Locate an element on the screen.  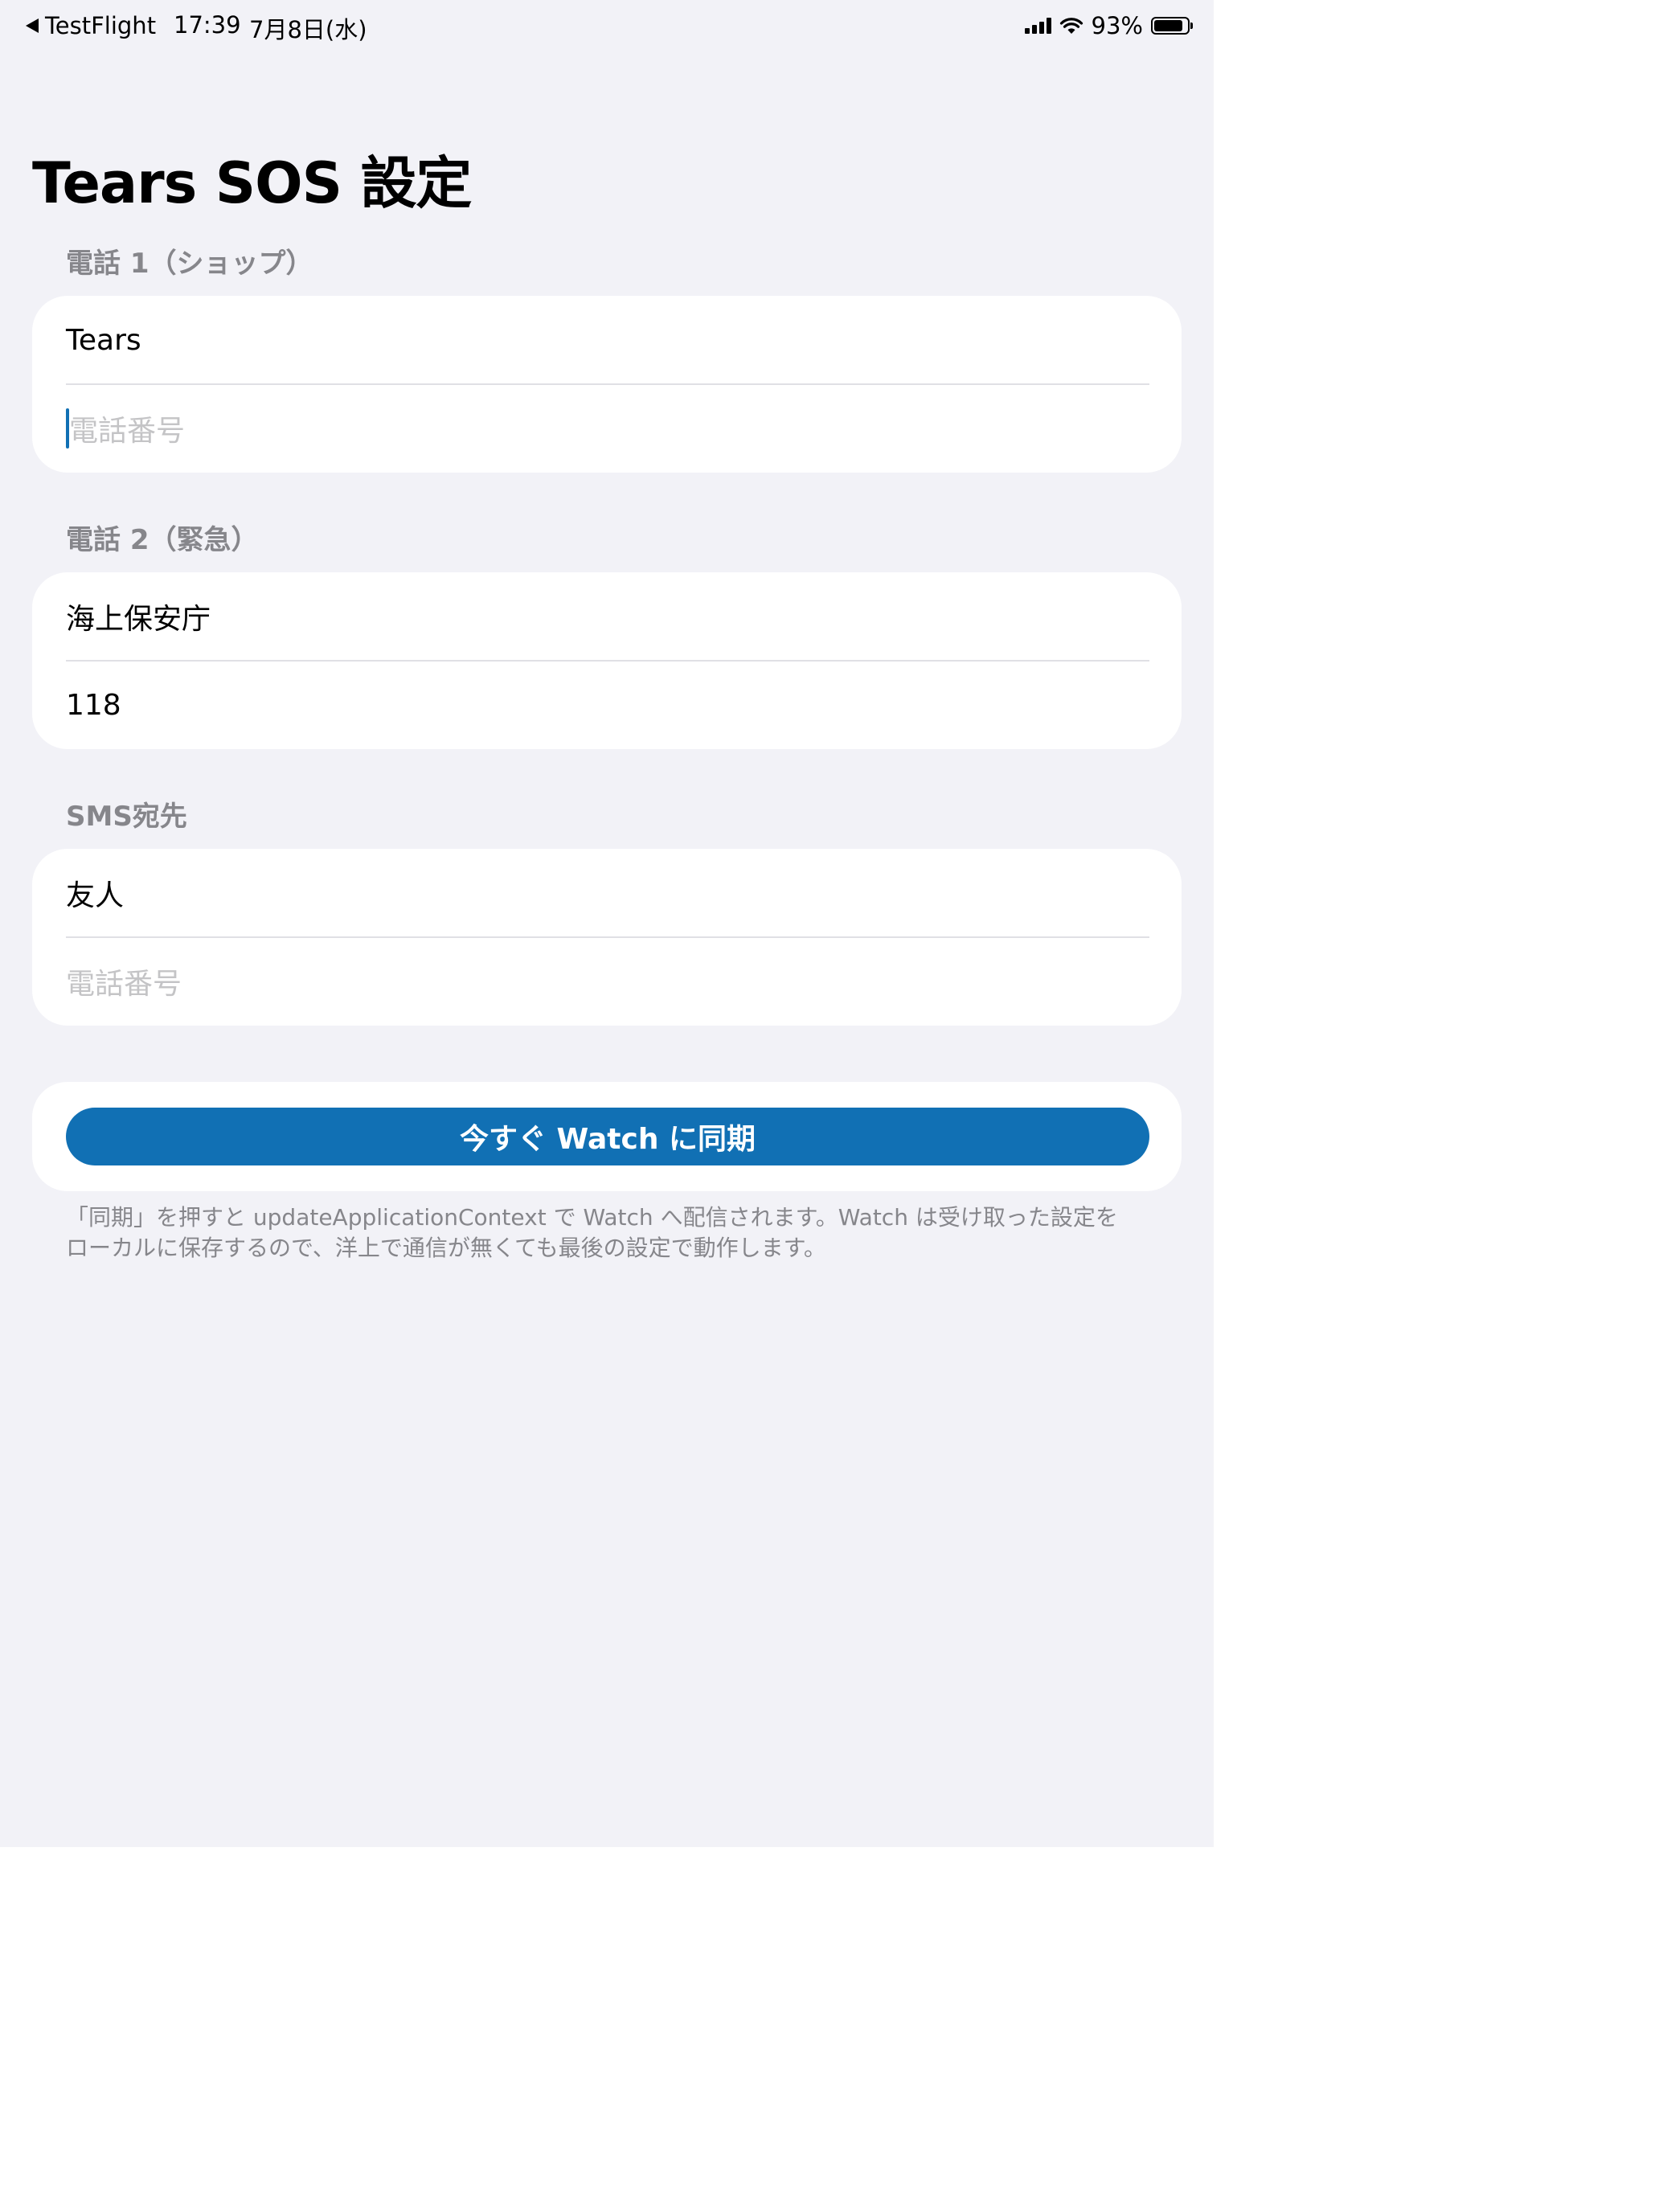
phone1-number-placeholder: 電話番号 is located at coordinates (127, 432).